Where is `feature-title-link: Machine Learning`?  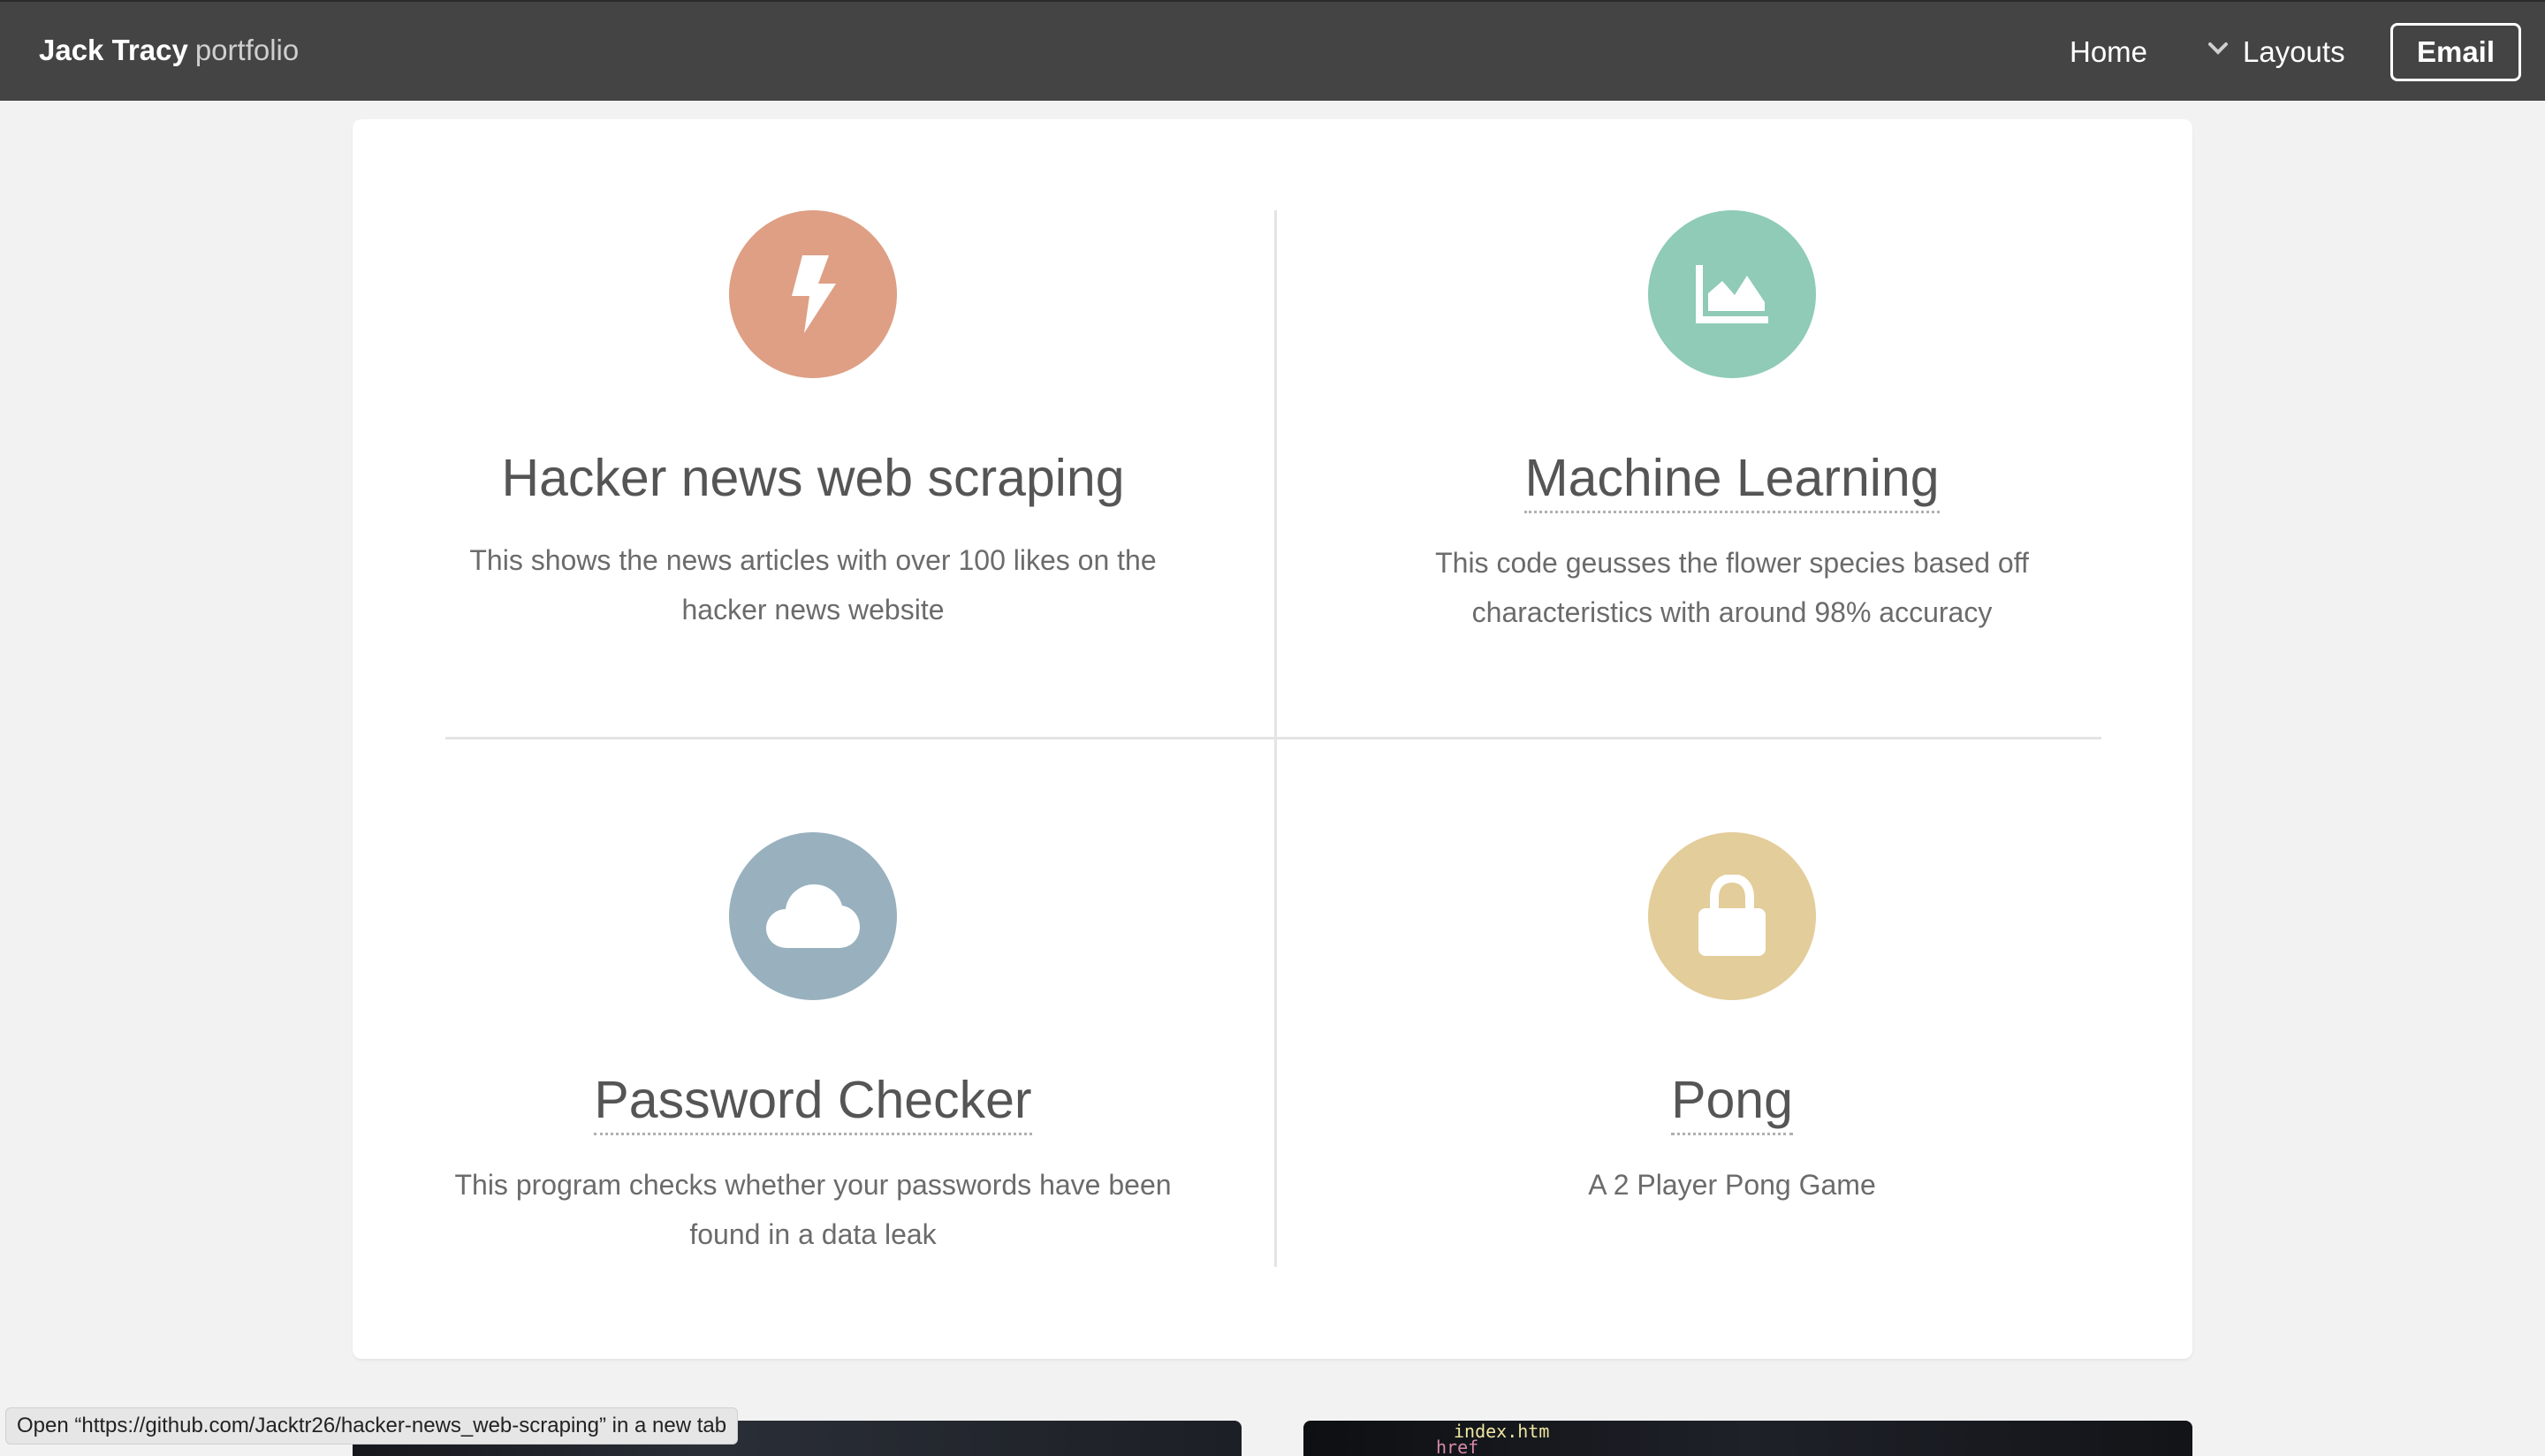
feature-title-link: Machine Learning is located at coordinates (1732, 480).